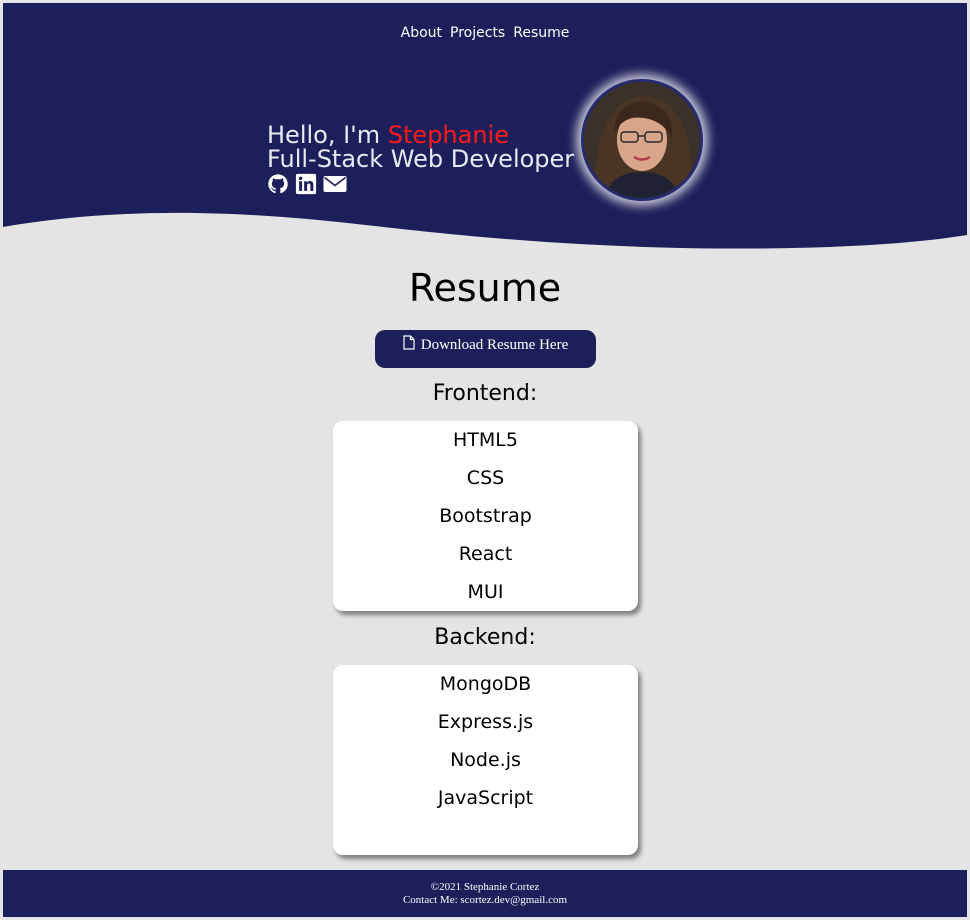 The width and height of the screenshot is (970, 920). What do you see at coordinates (485, 288) in the screenshot?
I see `page-title: Resume` at bounding box center [485, 288].